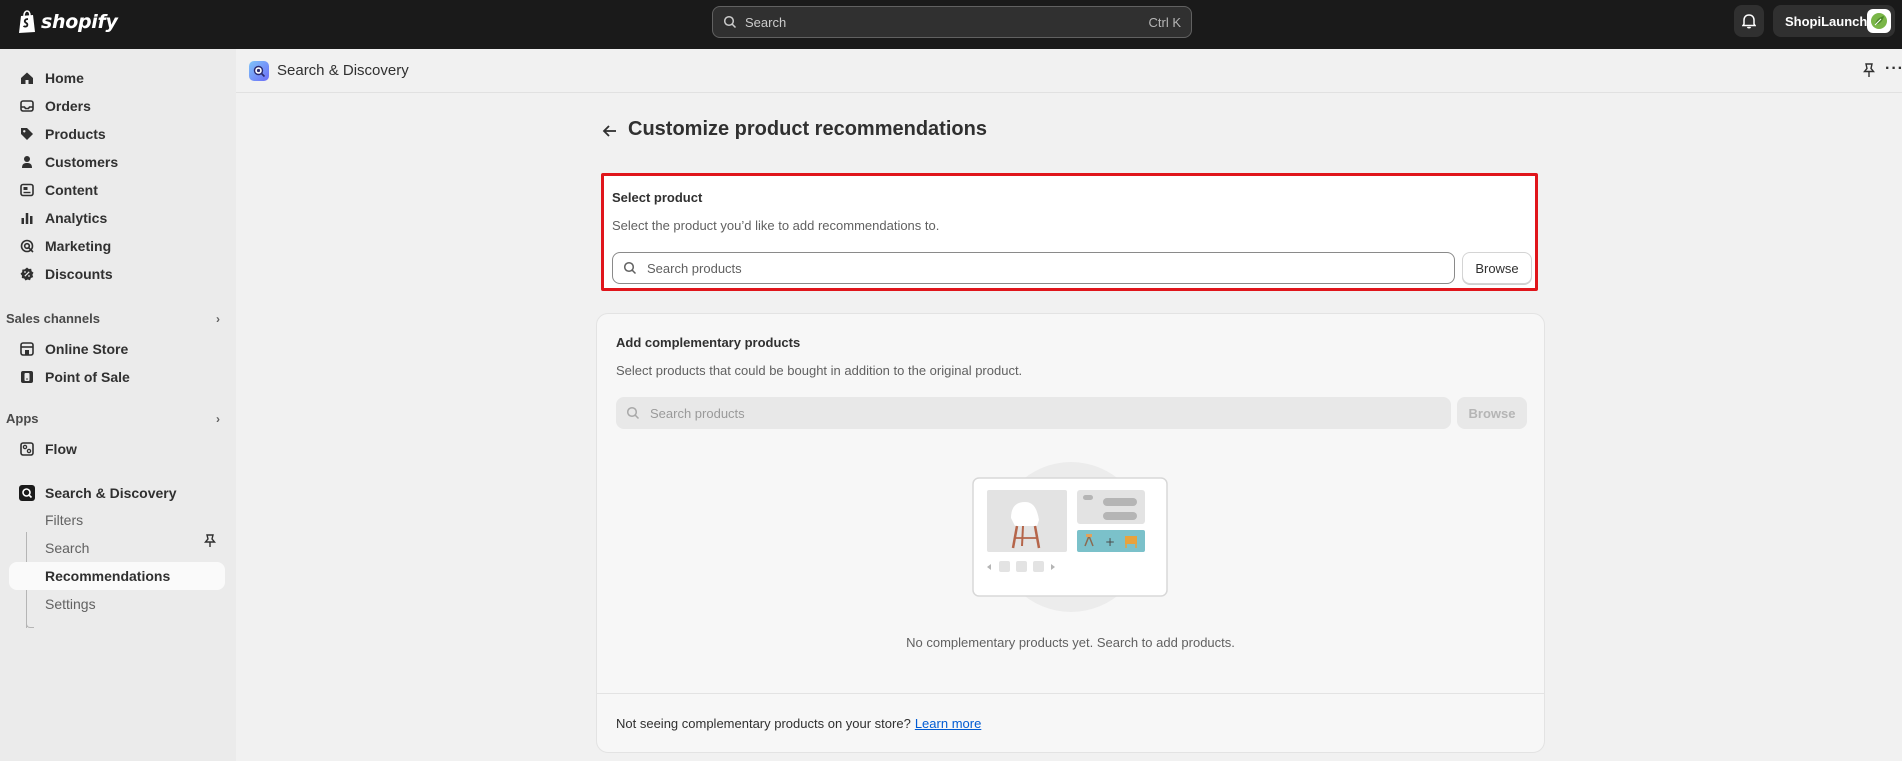 The height and width of the screenshot is (761, 1902). Describe the element at coordinates (1492, 413) in the screenshot. I see `complementary-browse-button: Browse` at that location.